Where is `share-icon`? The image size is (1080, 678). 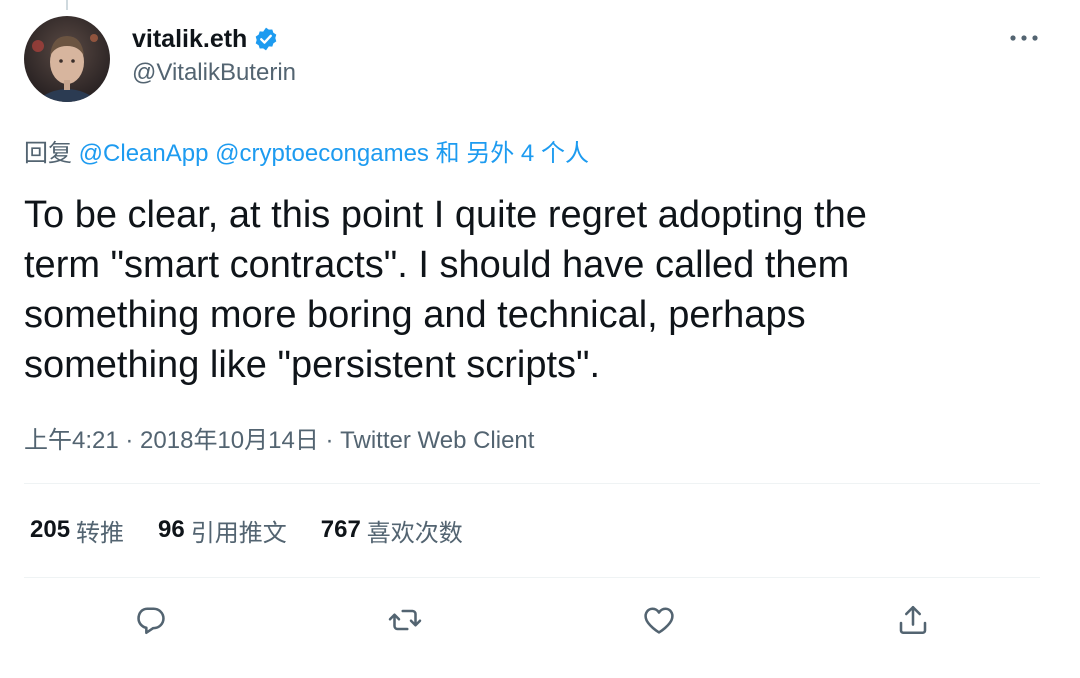 share-icon is located at coordinates (913, 620).